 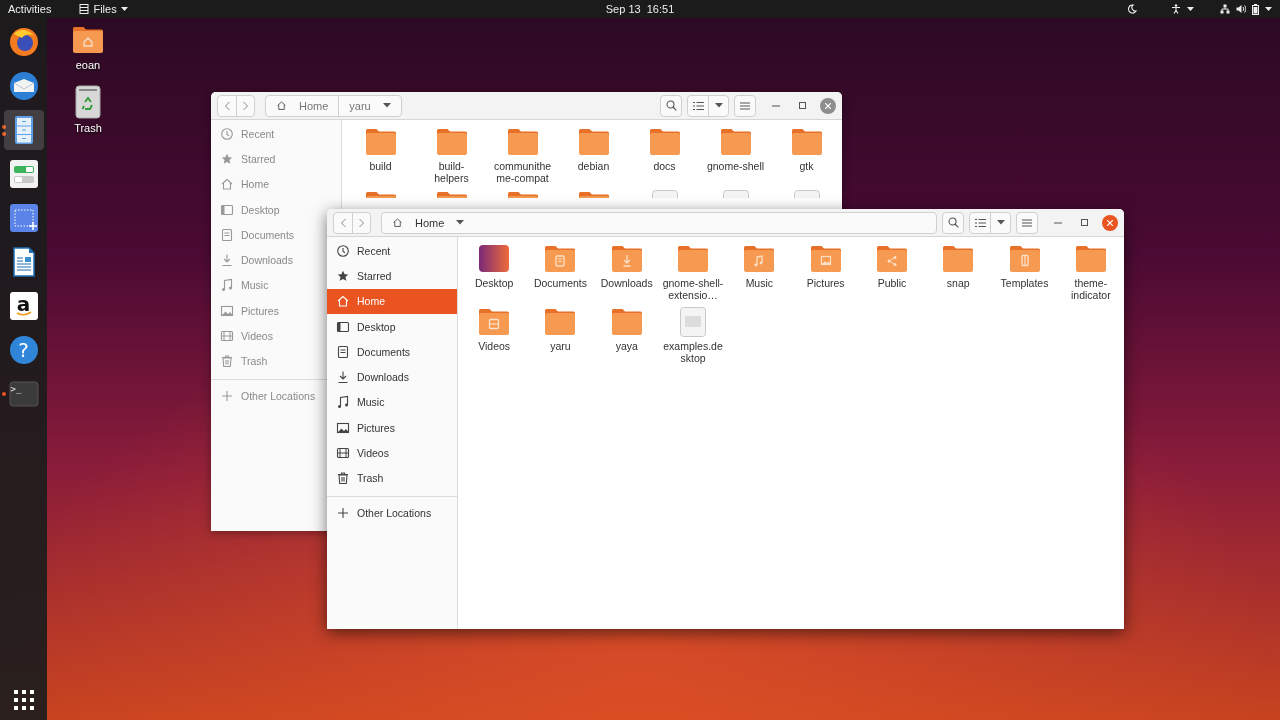 I want to click on sidebar-item: Starred, so click(x=361, y=276).